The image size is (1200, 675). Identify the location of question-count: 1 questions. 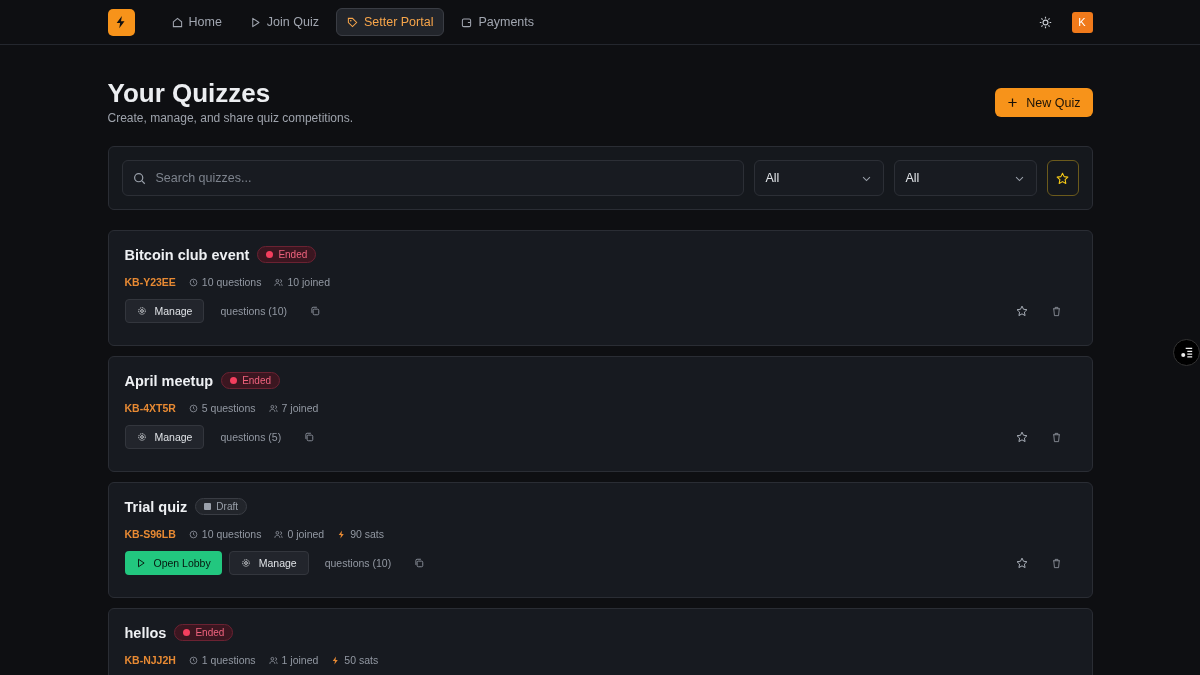
(228, 660).